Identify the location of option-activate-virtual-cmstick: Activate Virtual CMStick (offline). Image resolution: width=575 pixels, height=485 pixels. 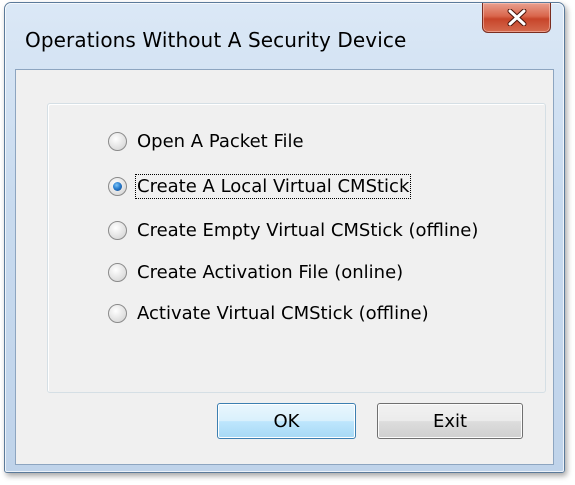
(269, 313).